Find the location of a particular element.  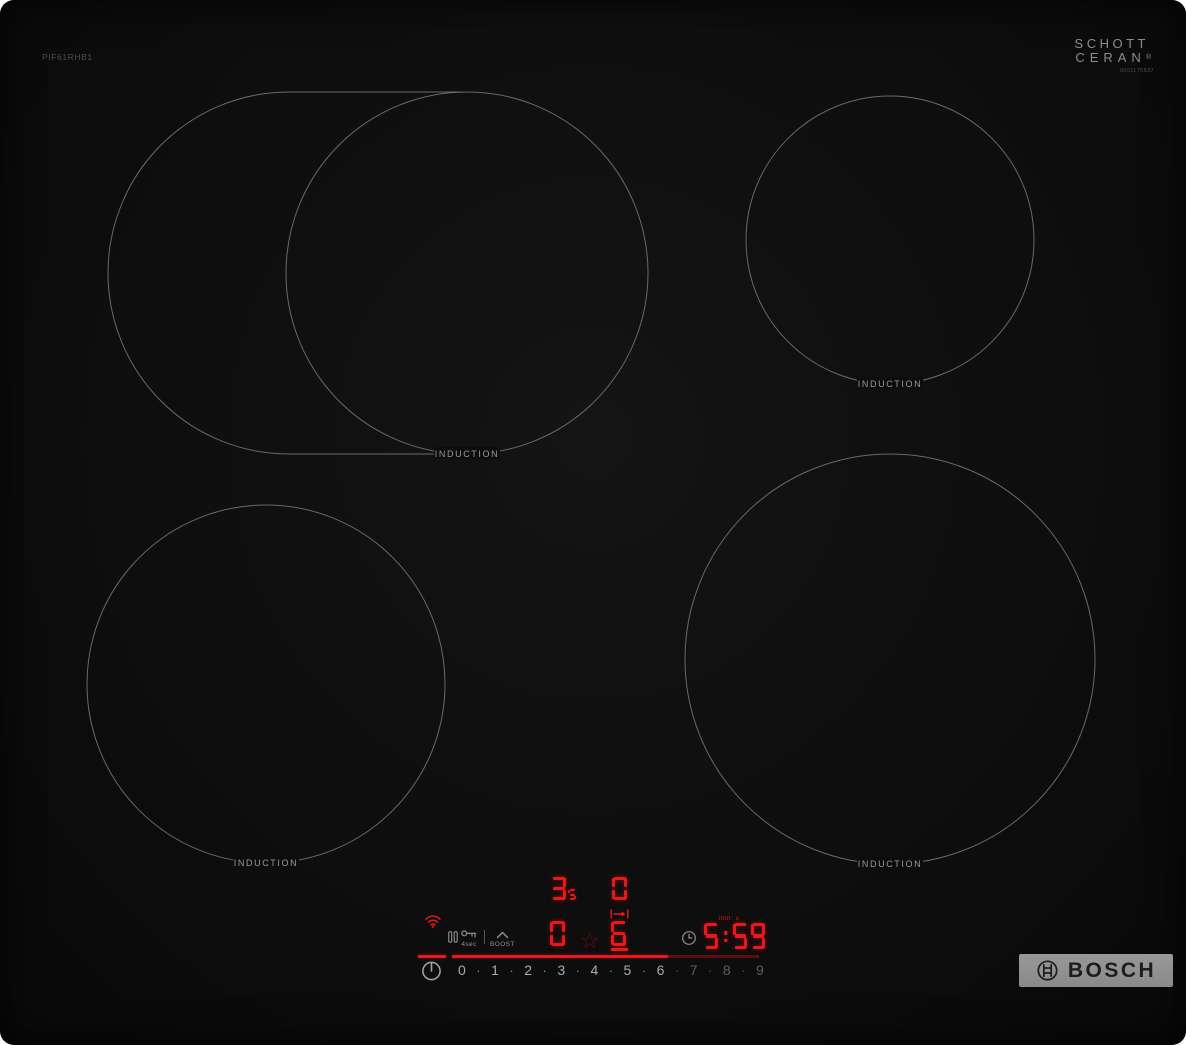

panel-divider is located at coordinates (484, 937).